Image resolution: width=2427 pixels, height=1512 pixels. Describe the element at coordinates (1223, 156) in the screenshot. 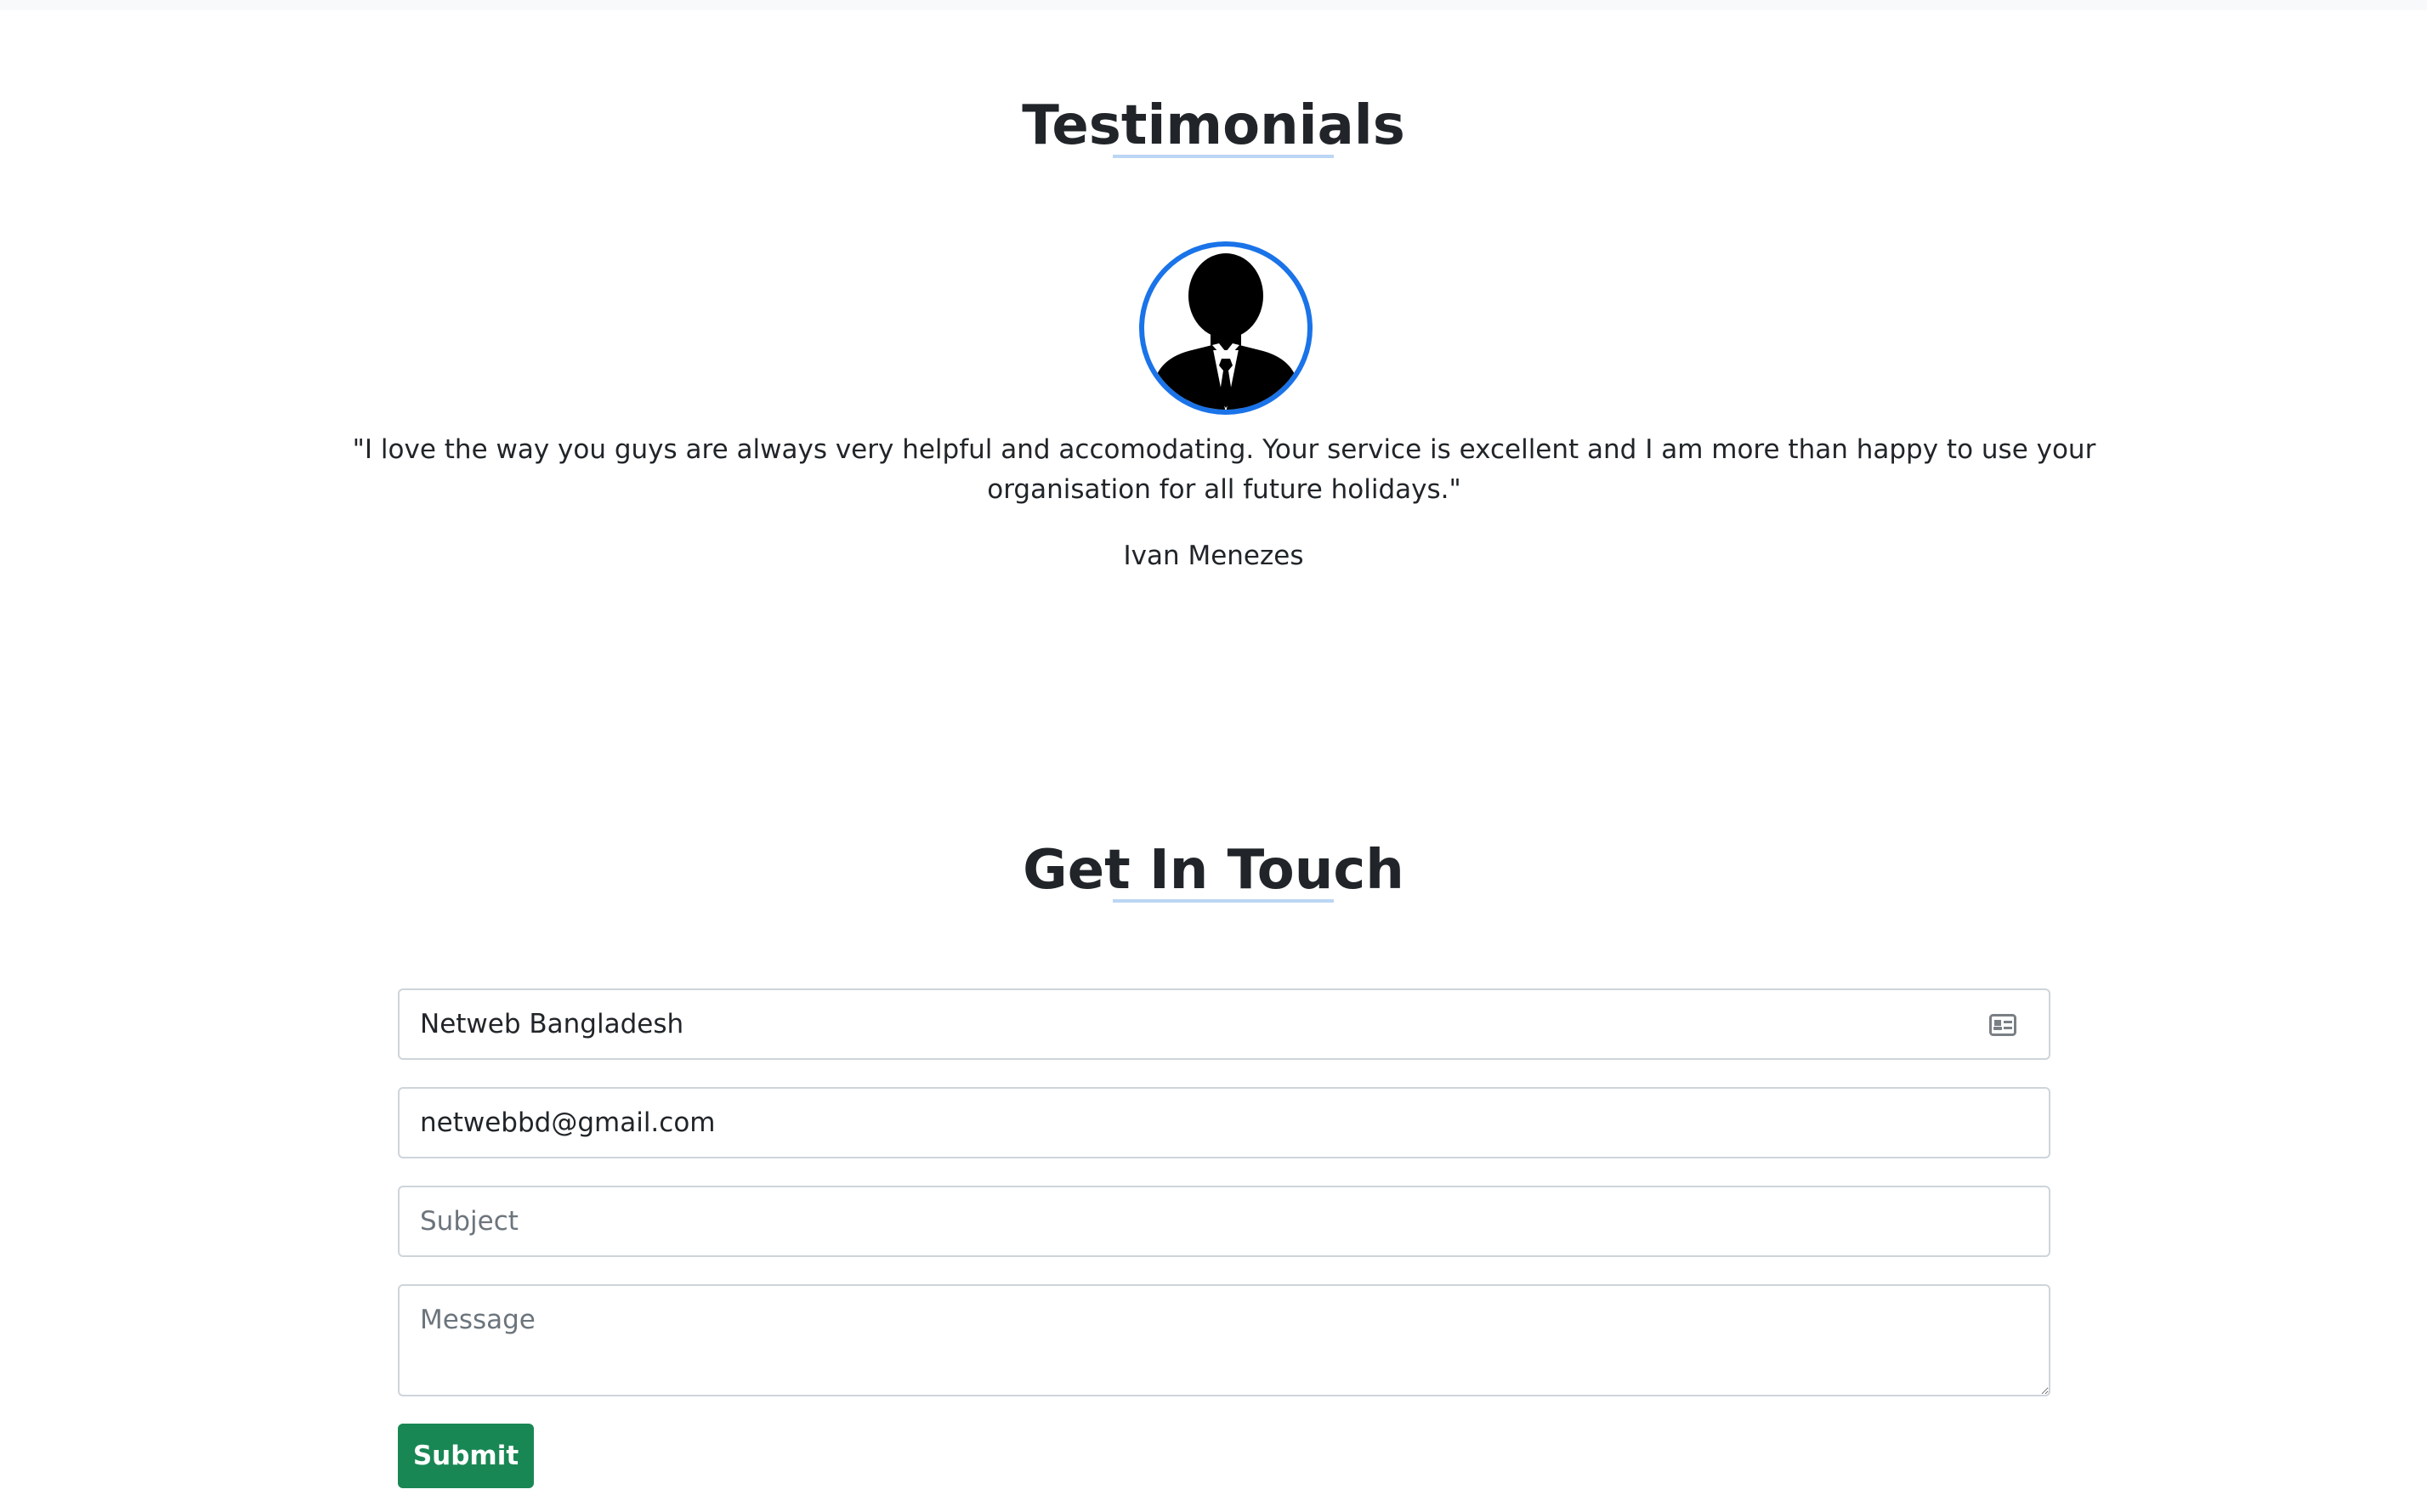

I see `testimonials-title-underline` at that location.